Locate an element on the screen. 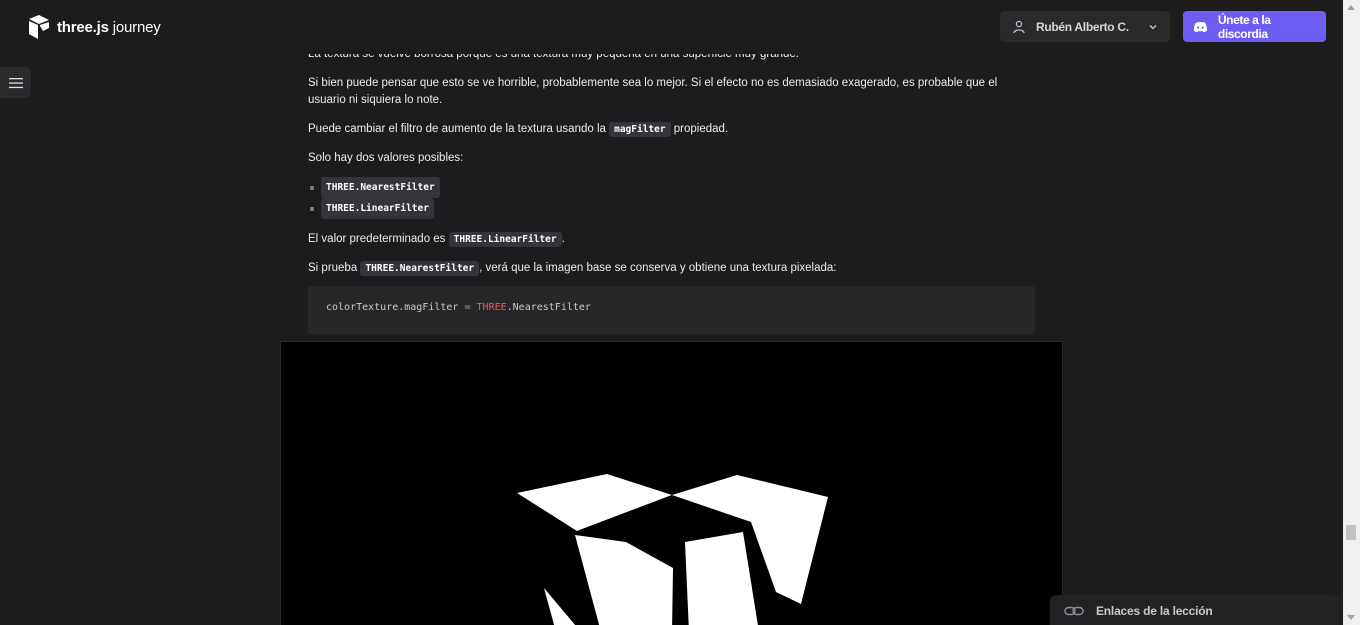 Image resolution: width=1360 pixels, height=625 pixels. inline-code-try: THREE.NearestFilter is located at coordinates (420, 268).